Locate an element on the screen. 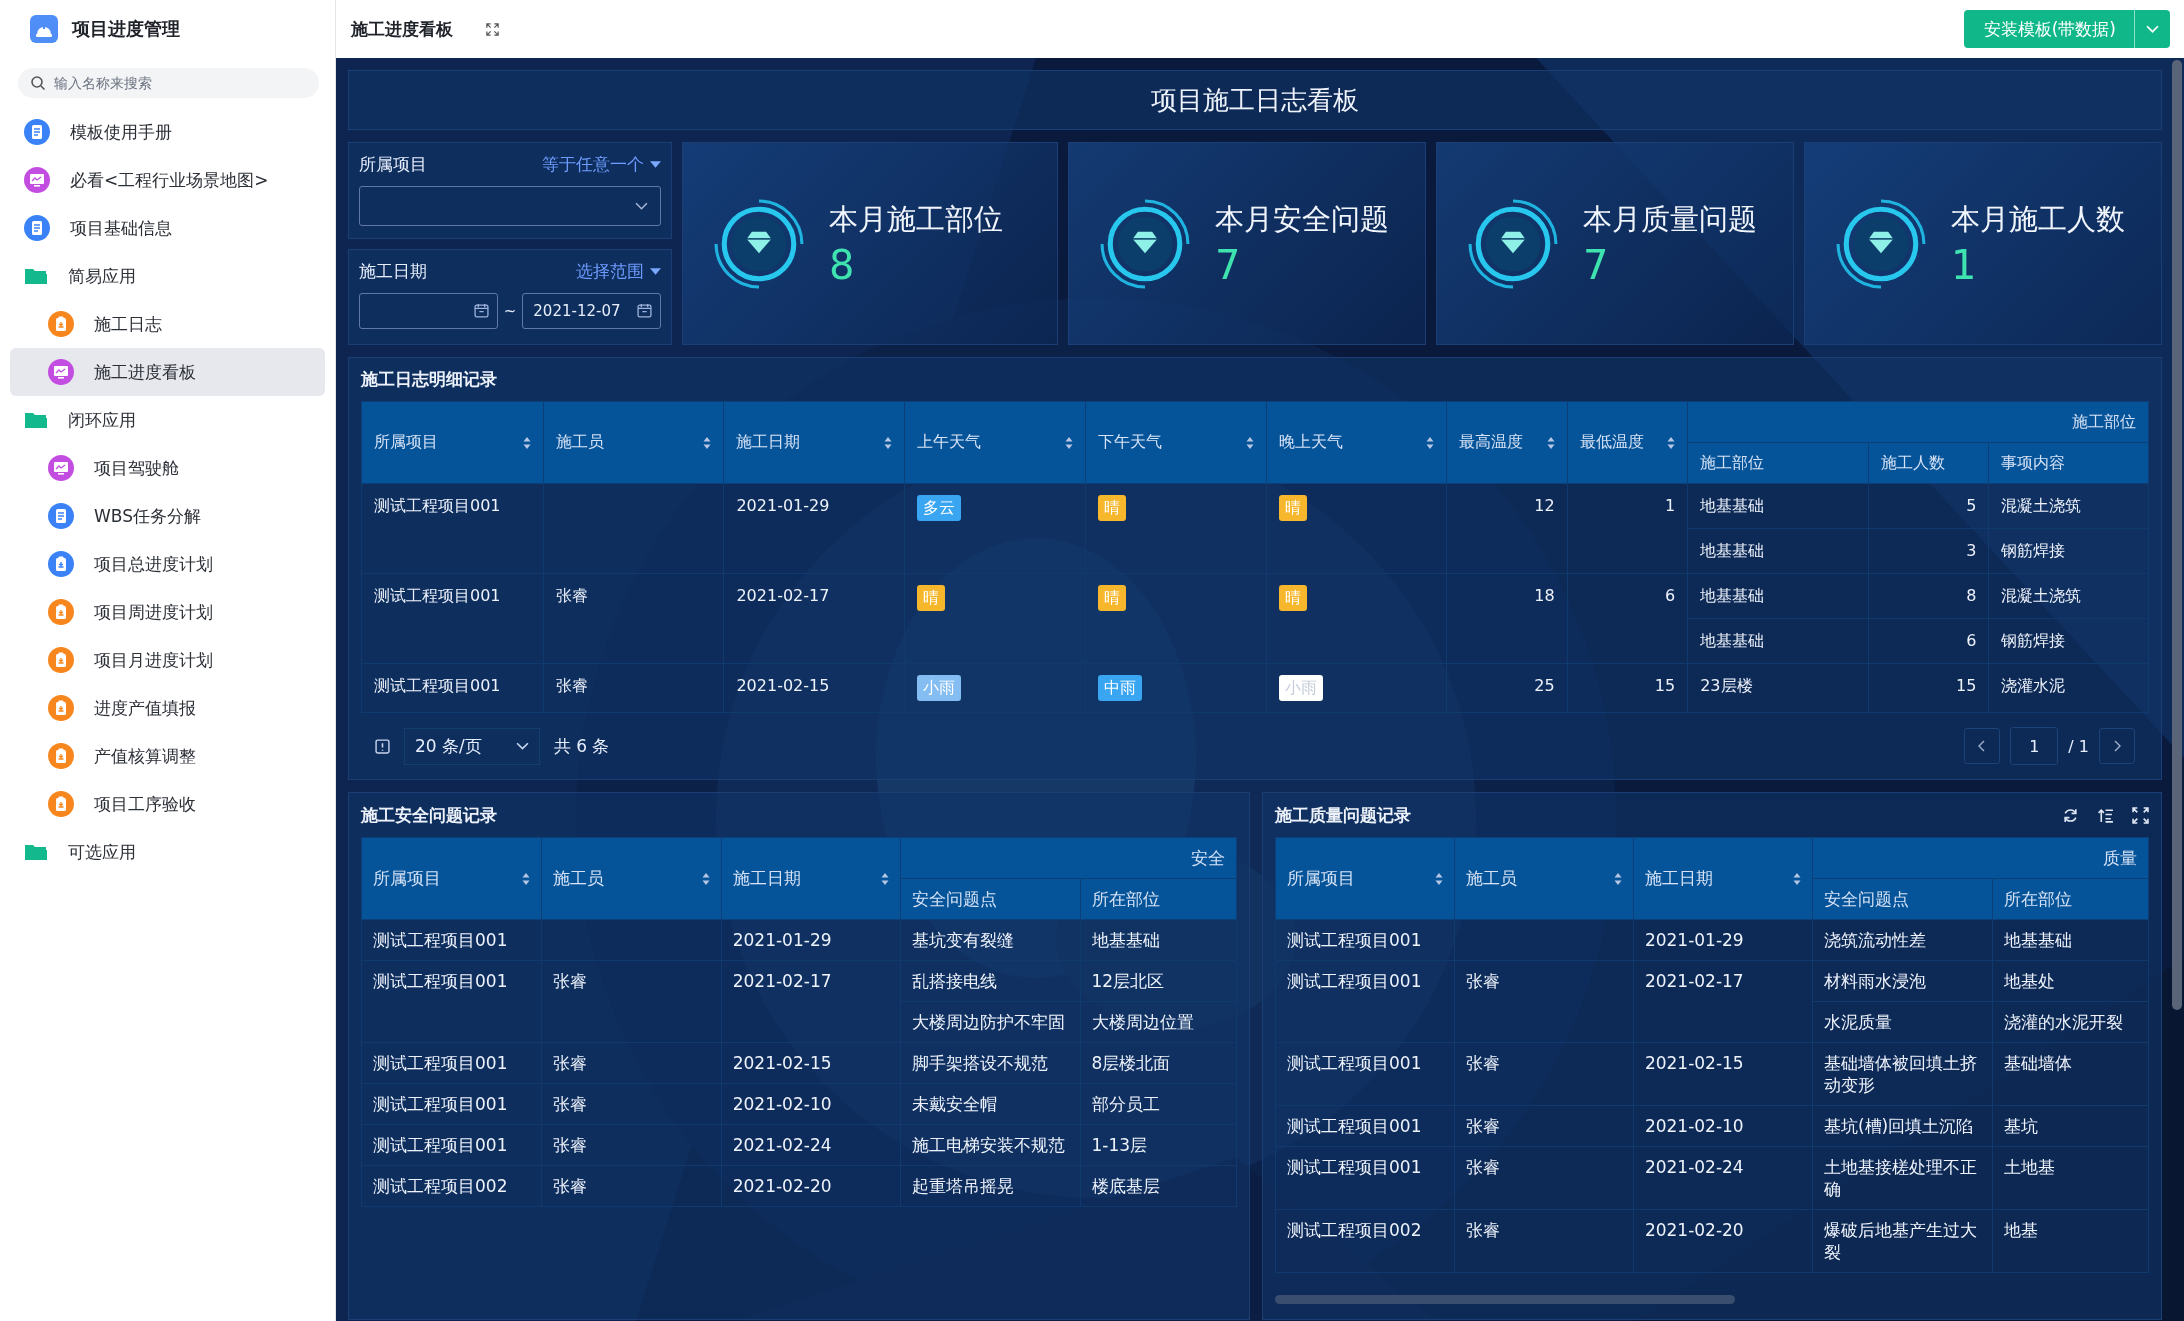  sidebar-item: 进度产值填报 is located at coordinates (167, 708).